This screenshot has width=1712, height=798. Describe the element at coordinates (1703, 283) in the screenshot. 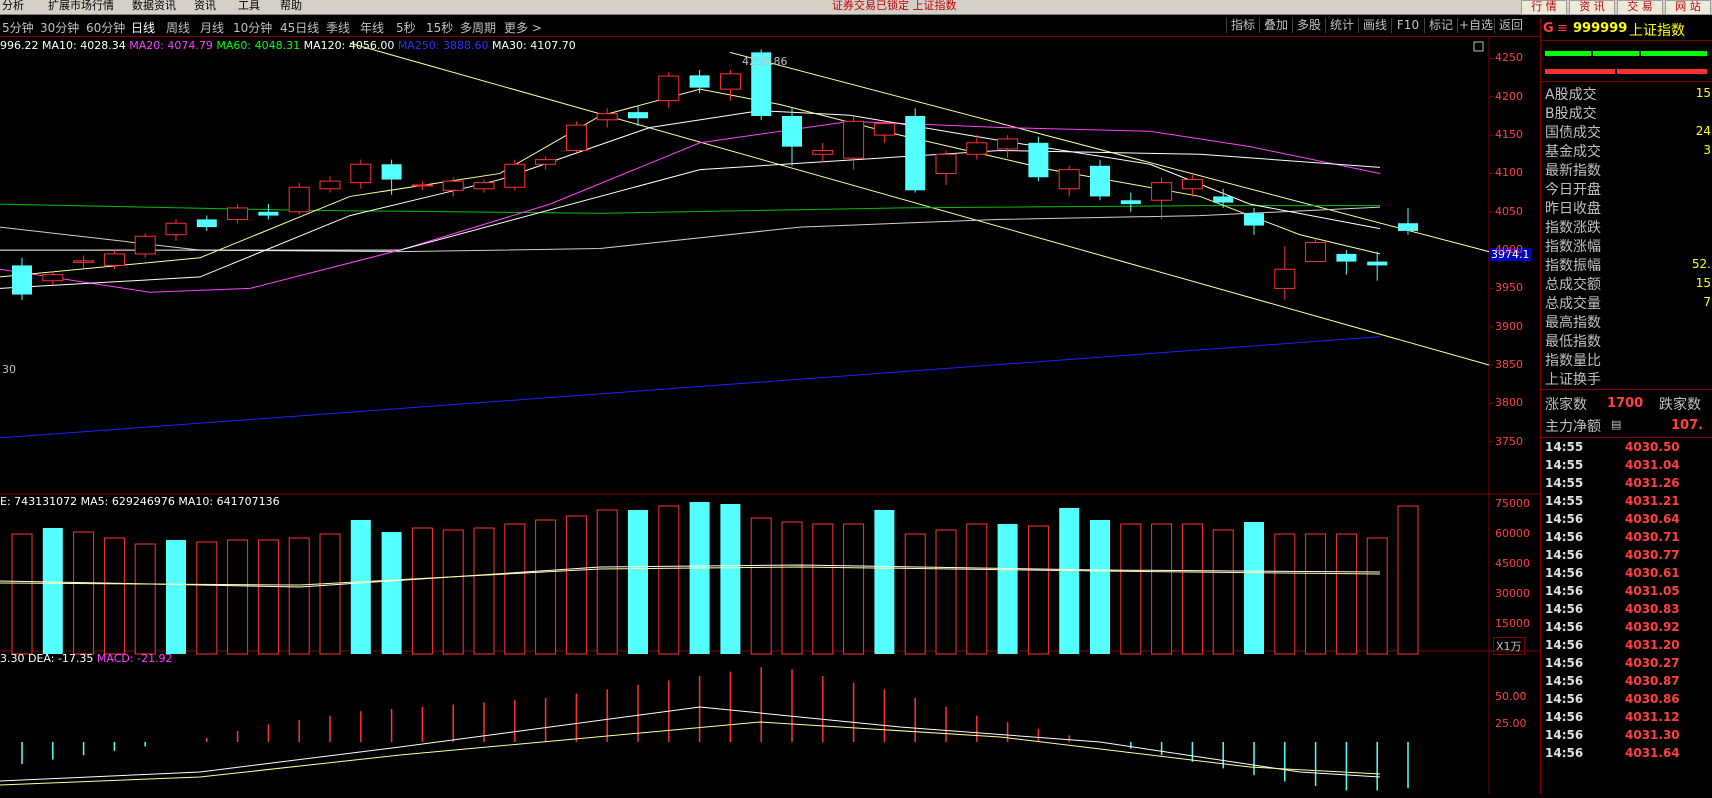

I see `field-value-10: 15` at that location.